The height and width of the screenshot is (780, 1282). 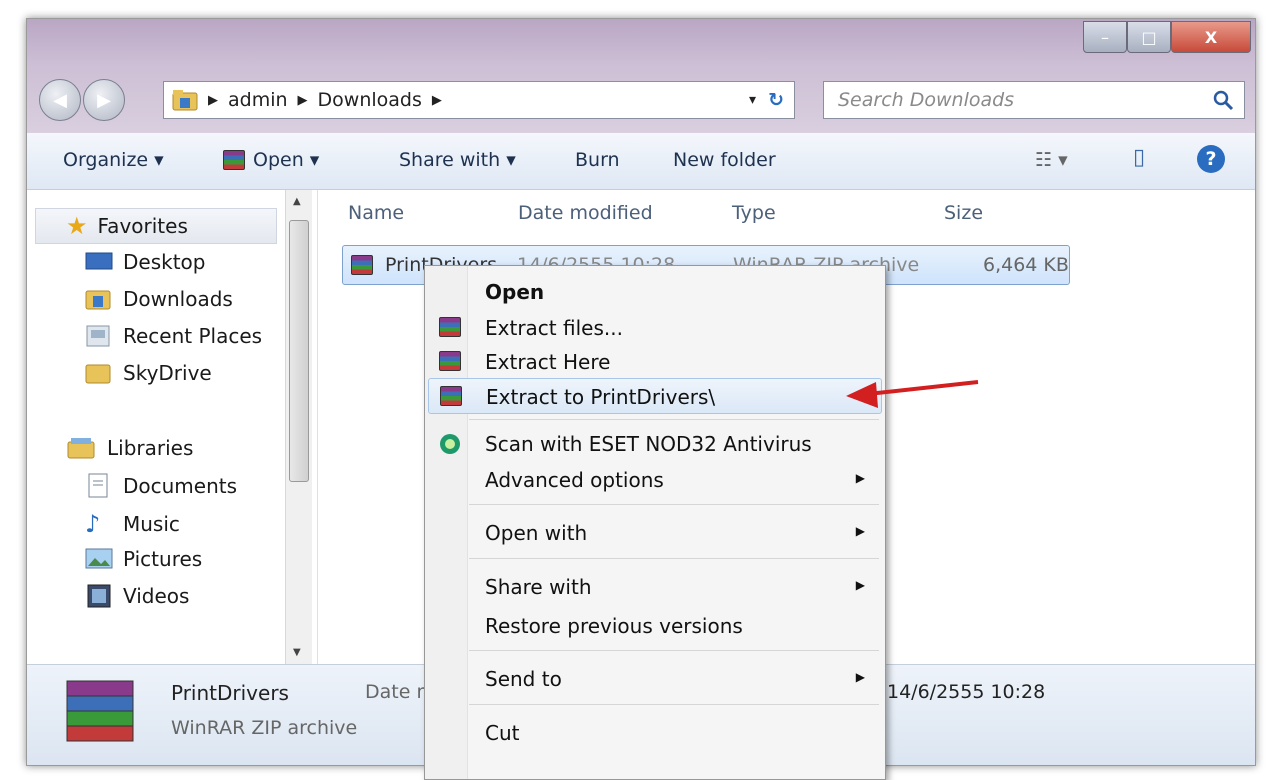 I want to click on forward-button: ▶, so click(x=104, y=100).